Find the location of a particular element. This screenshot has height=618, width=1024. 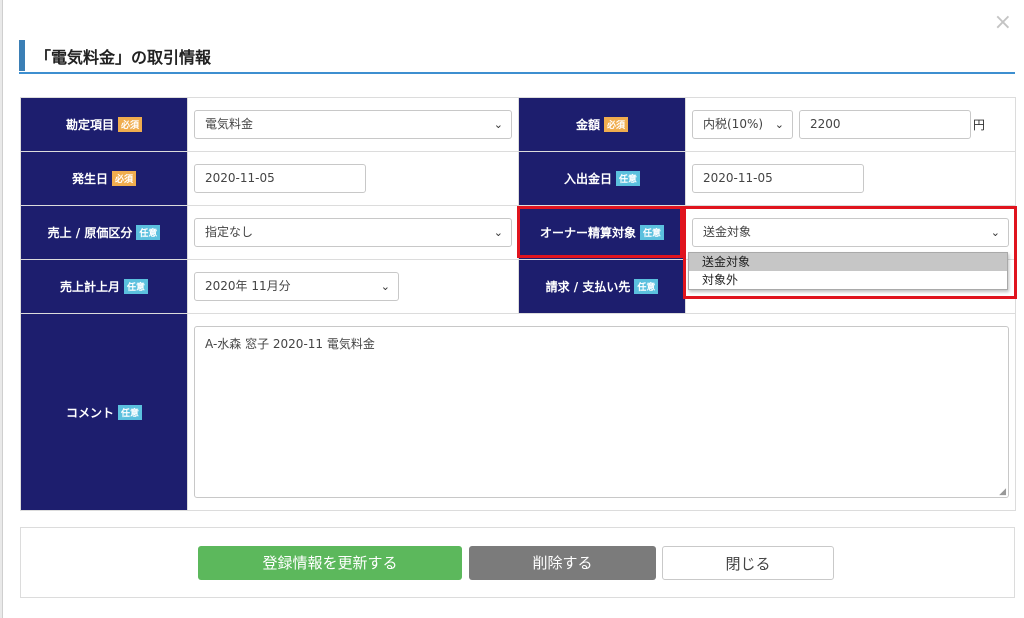

sales-cost-type-label-text: 売上 / 原価区分 is located at coordinates (90, 233).